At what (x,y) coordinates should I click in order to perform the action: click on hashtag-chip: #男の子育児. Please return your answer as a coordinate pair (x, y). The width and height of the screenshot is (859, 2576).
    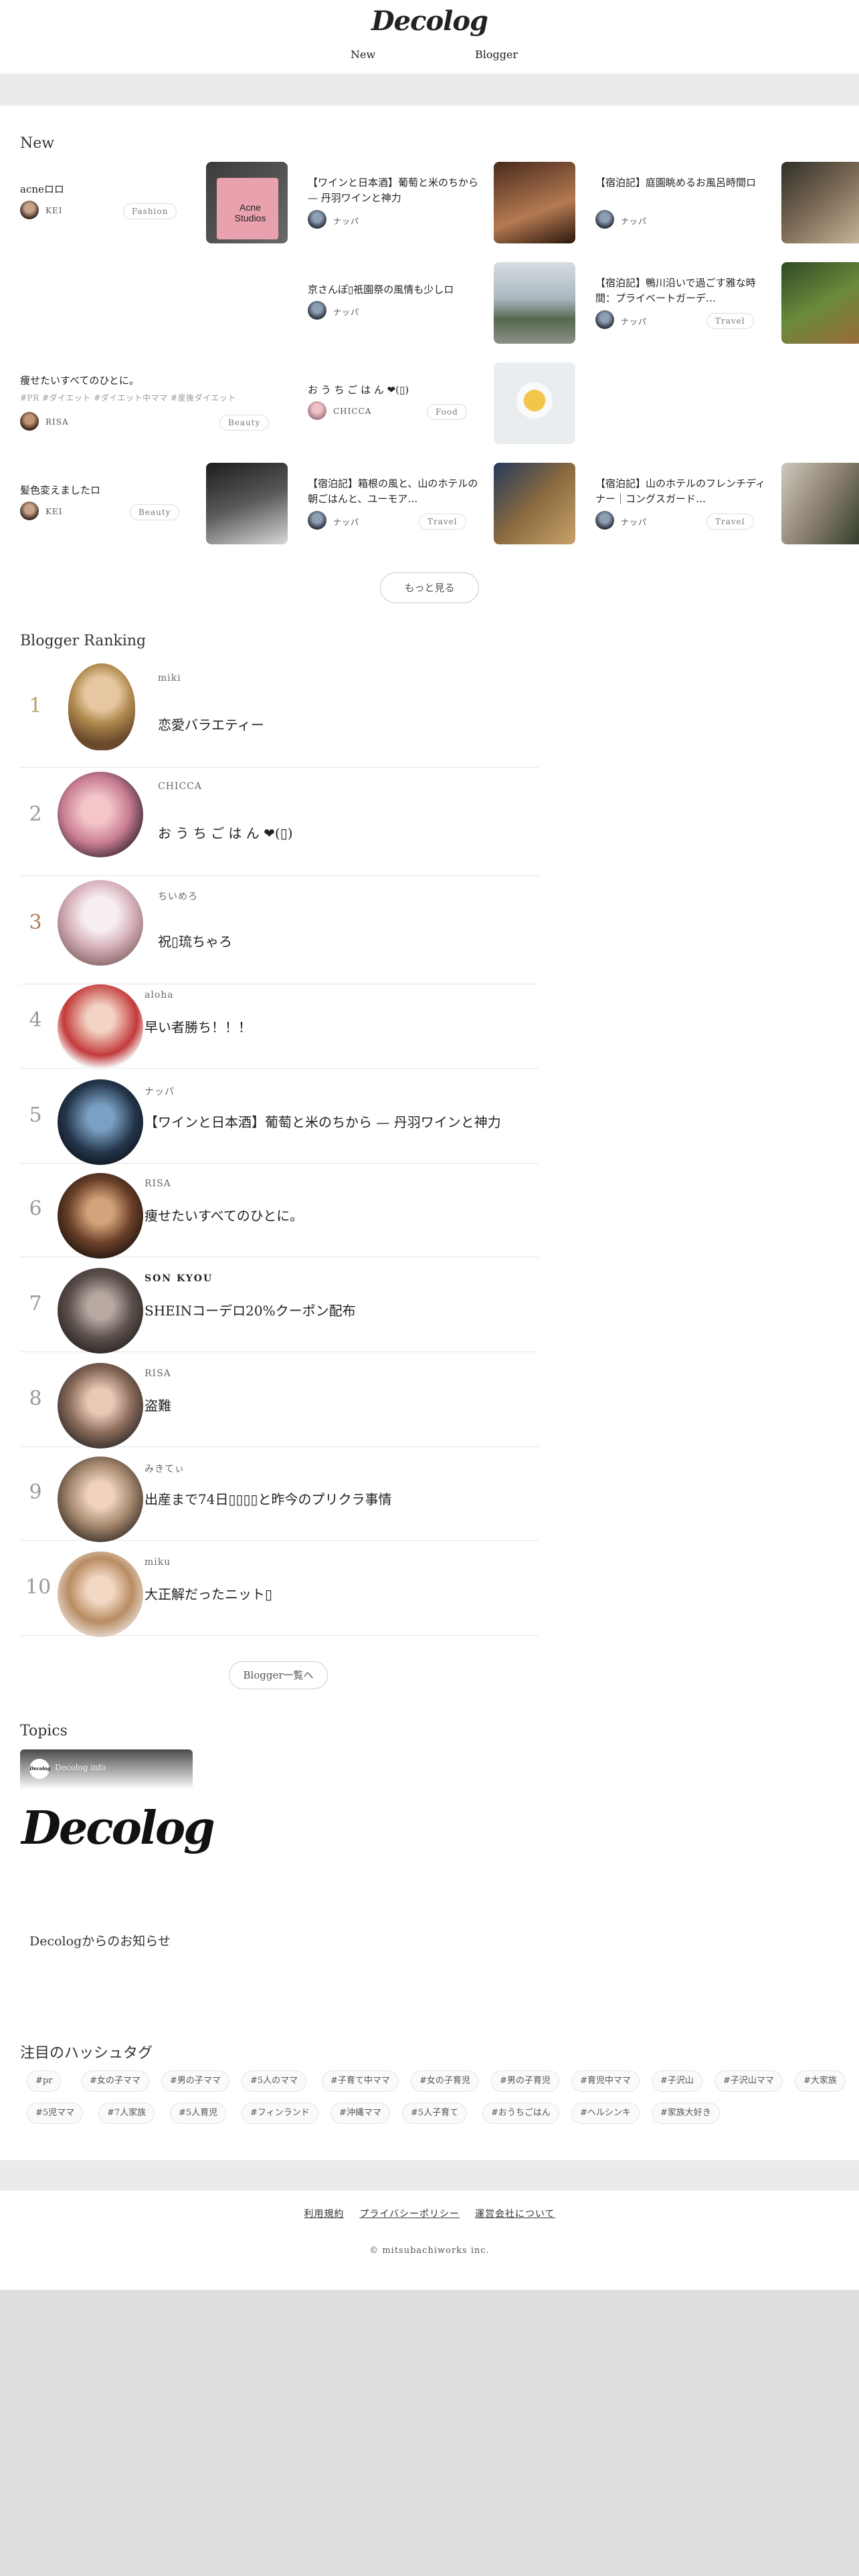
    Looking at the image, I should click on (525, 2081).